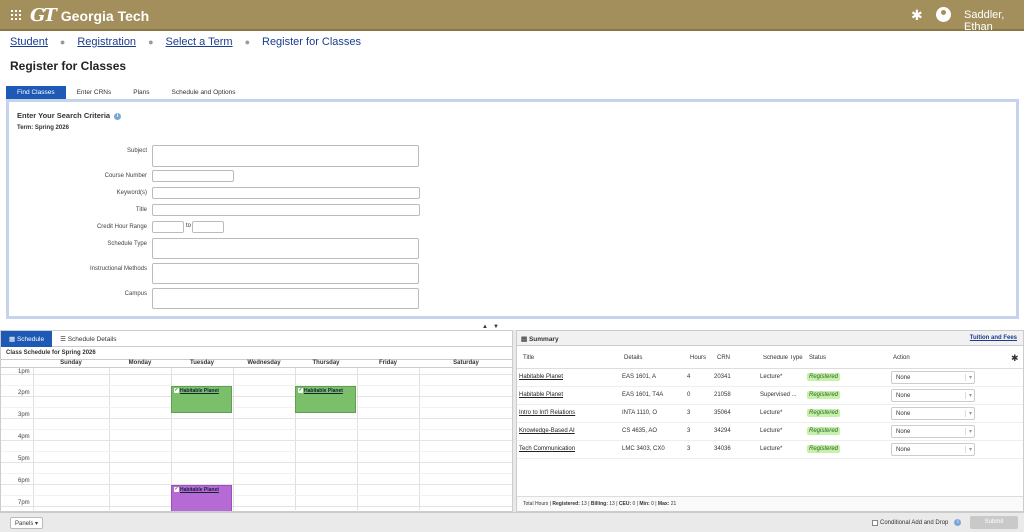  What do you see at coordinates (722, 449) in the screenshot?
I see `course-crn: 34036` at bounding box center [722, 449].